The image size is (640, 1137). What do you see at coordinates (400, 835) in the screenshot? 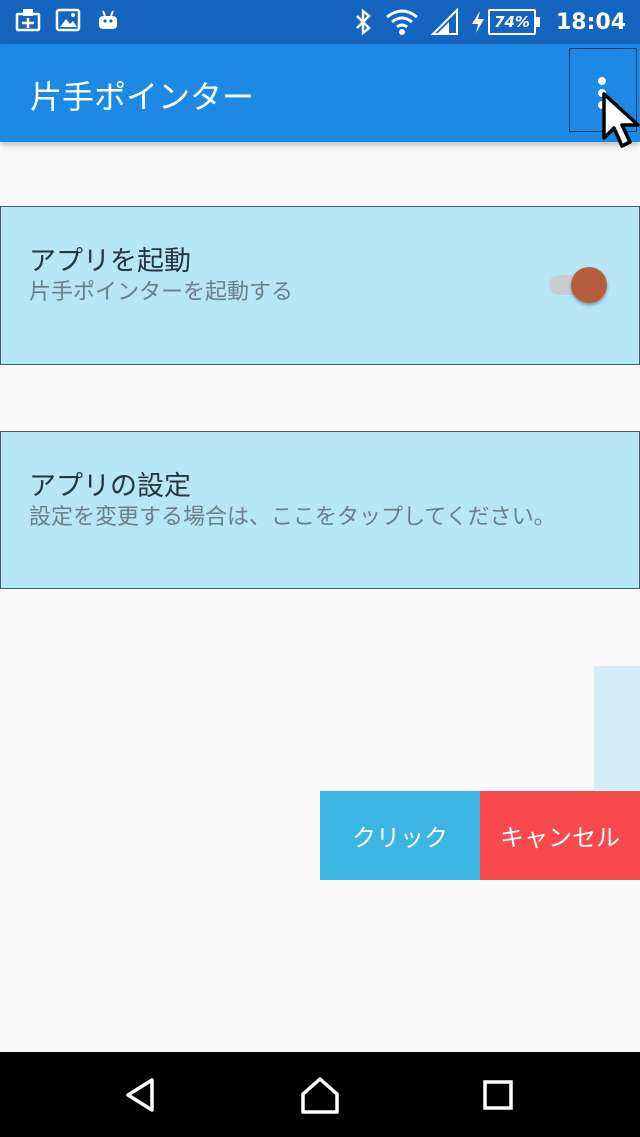
I see `click-button: クリック` at bounding box center [400, 835].